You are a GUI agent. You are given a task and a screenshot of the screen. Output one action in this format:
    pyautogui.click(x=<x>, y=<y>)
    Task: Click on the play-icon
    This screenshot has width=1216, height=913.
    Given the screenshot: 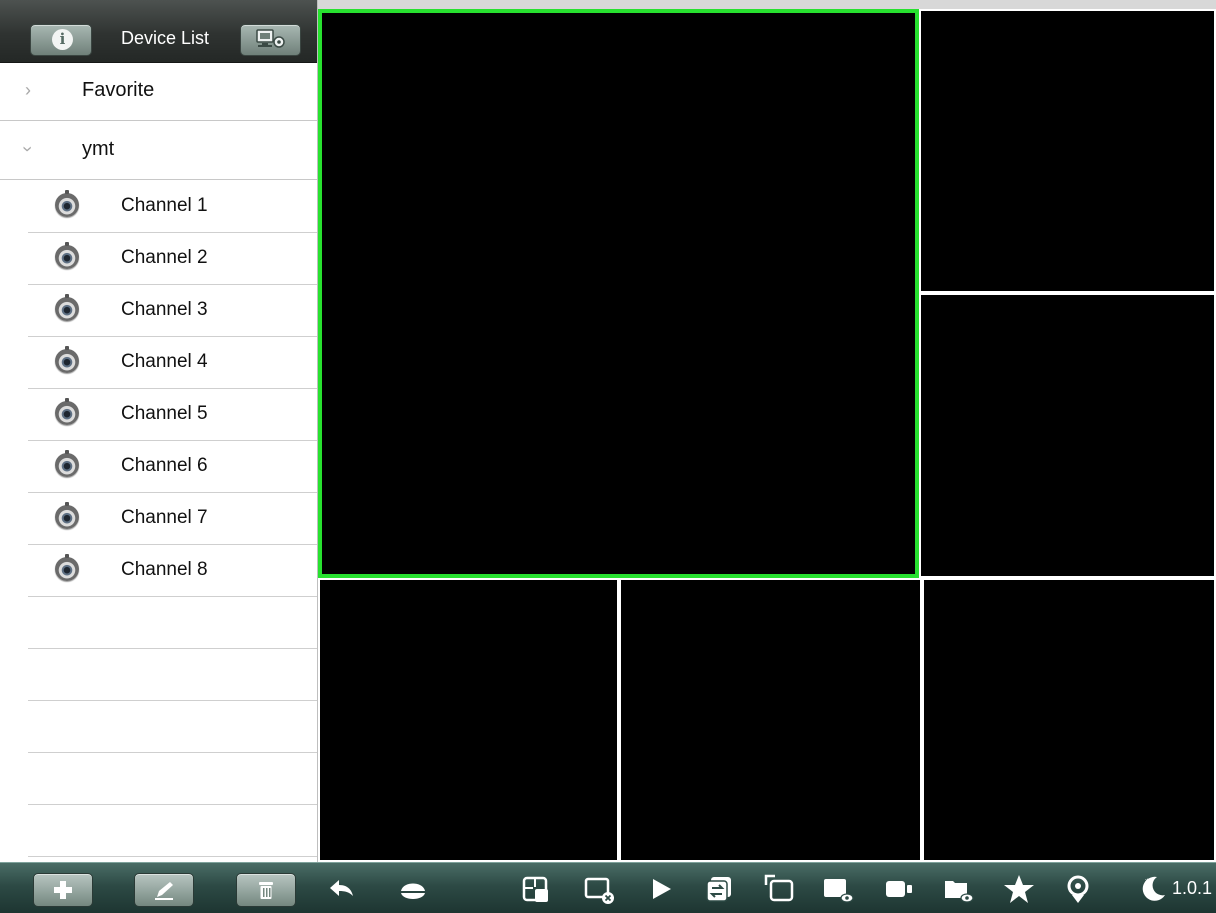 What is the action you would take?
    pyautogui.click(x=661, y=889)
    